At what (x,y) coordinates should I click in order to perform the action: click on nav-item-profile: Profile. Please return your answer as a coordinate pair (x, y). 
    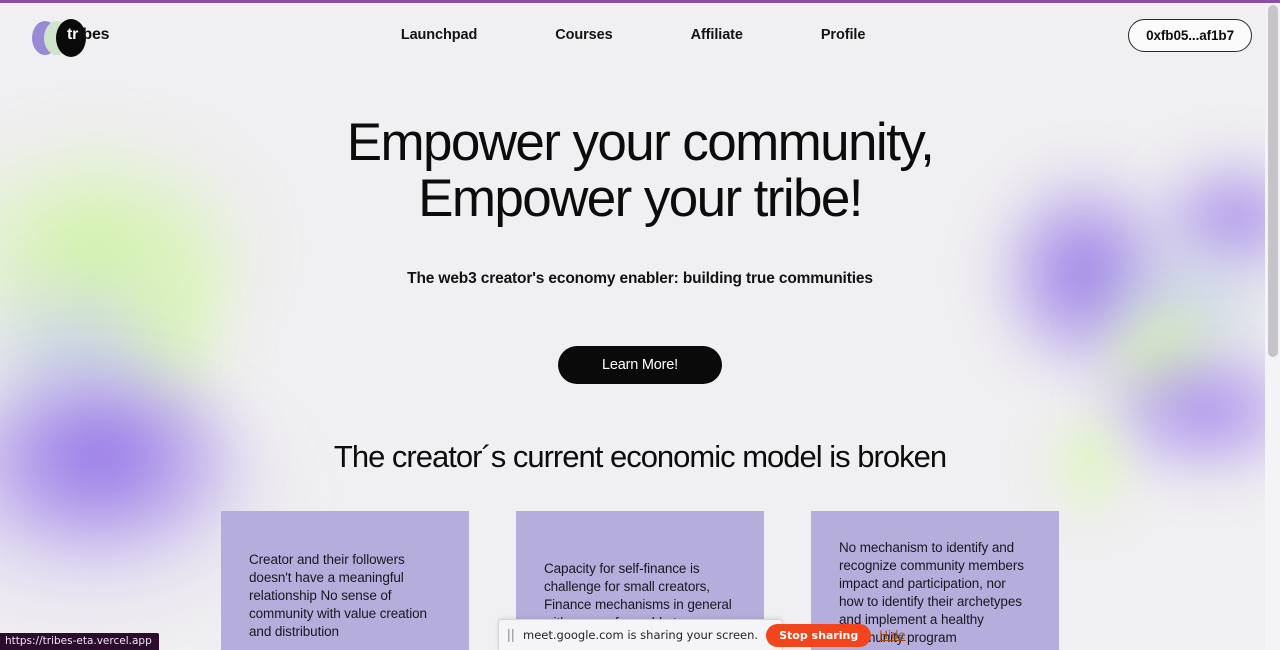
    Looking at the image, I should click on (843, 35).